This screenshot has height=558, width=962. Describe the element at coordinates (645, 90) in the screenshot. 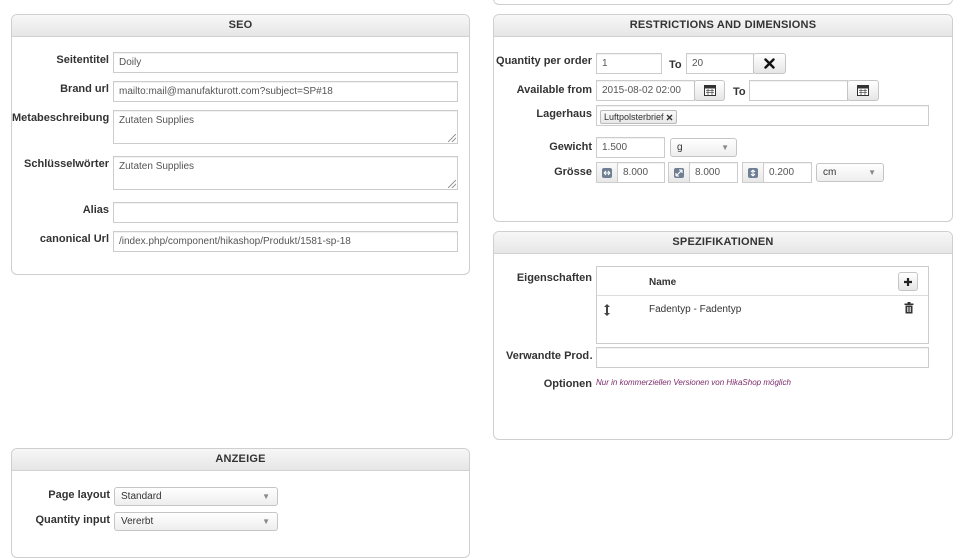

I see `available-from-input: 2015-08-02 02:00` at that location.